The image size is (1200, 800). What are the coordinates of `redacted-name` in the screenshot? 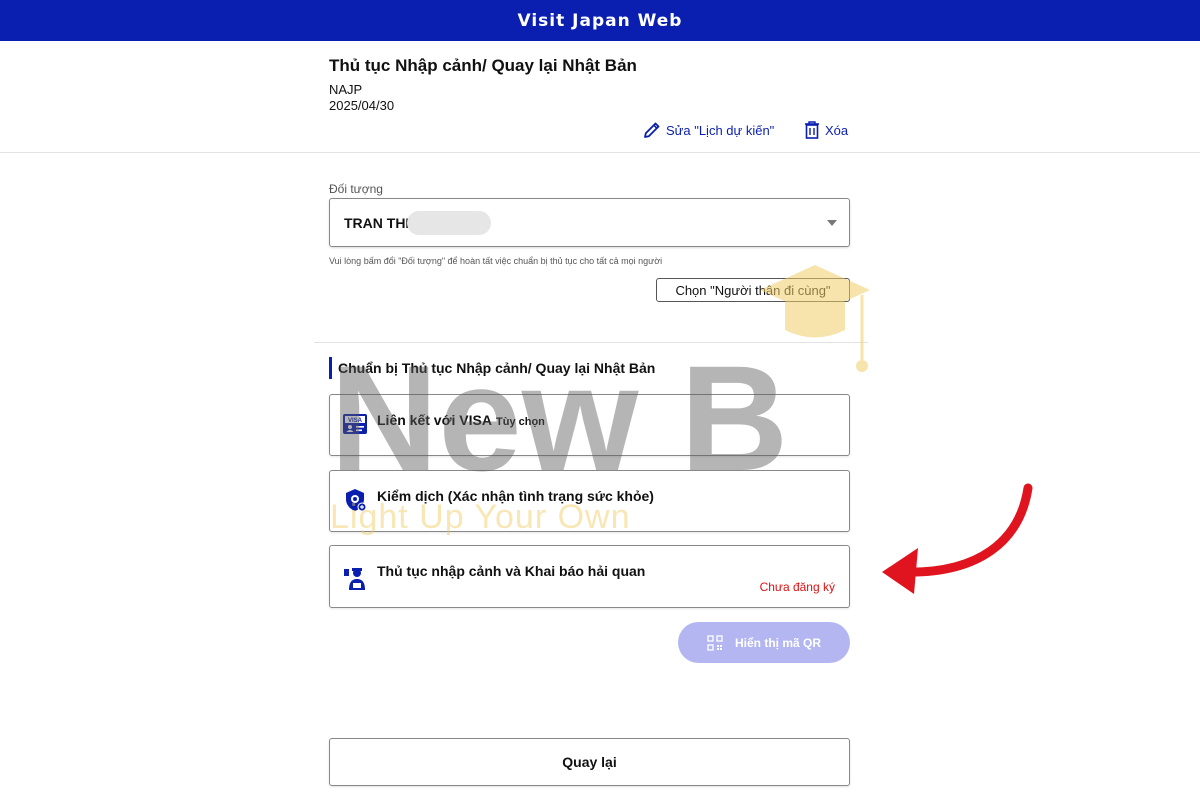 It's located at (449, 222).